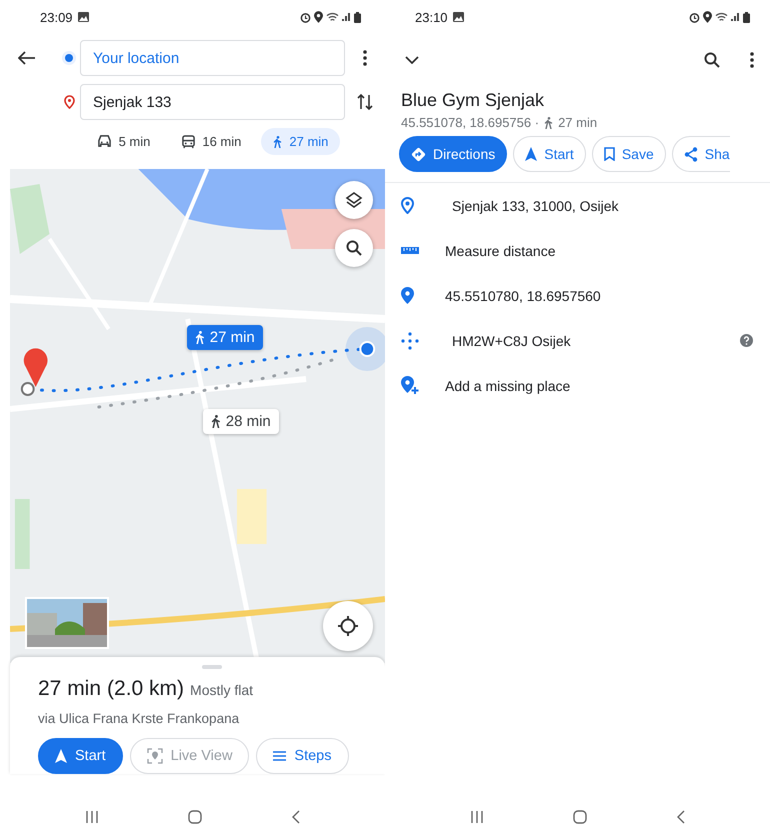  Describe the element at coordinates (212, 141) in the screenshot. I see `travel-mode-tab: 16 min` at that location.